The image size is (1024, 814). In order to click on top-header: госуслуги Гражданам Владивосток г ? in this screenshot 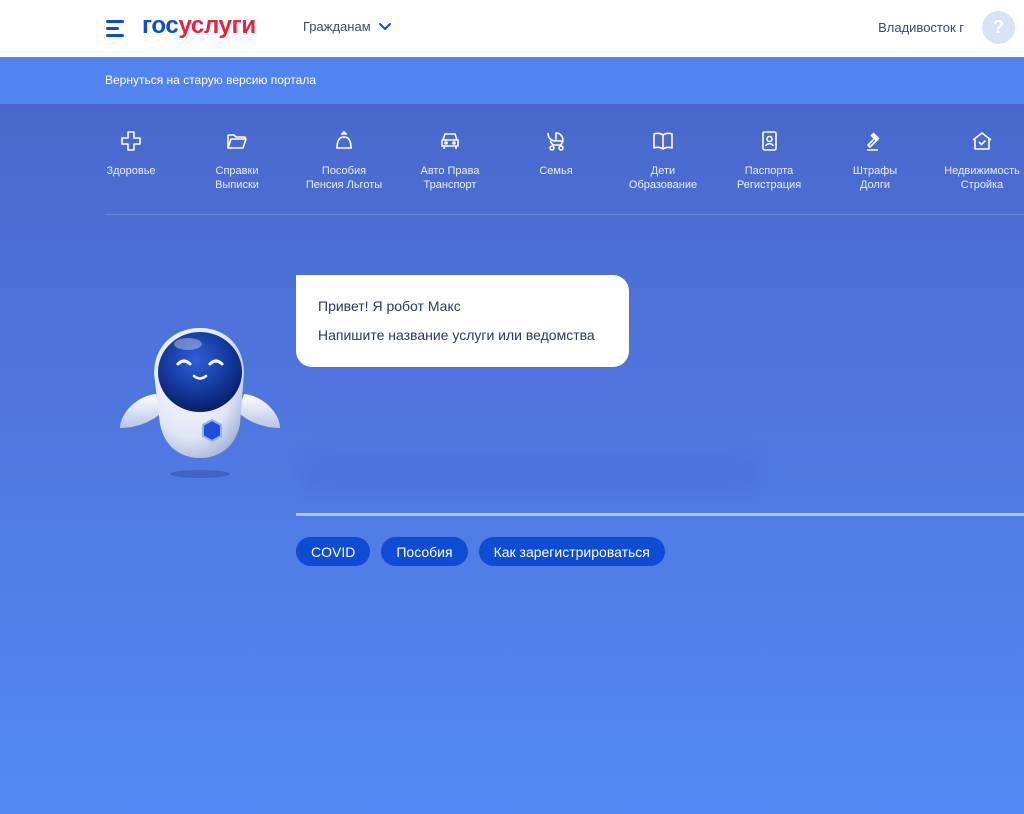, I will do `click(512, 28)`.